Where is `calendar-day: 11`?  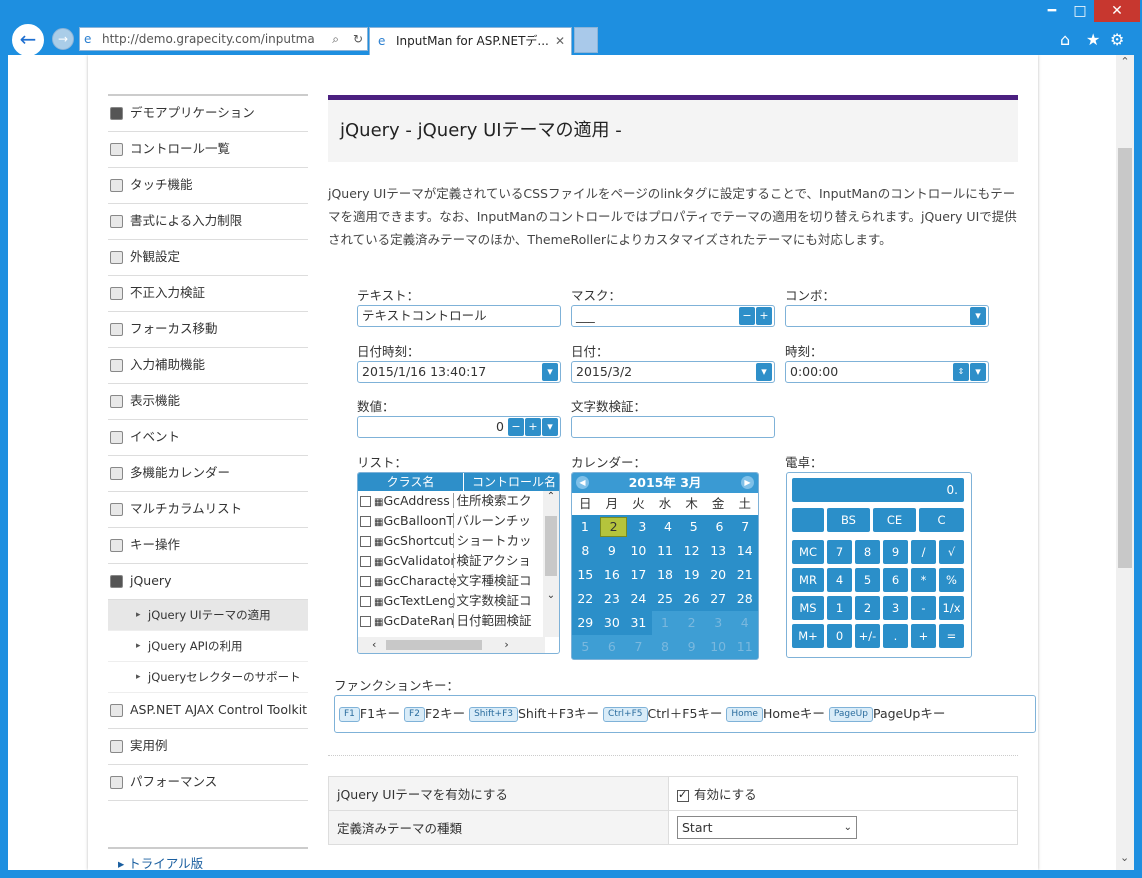
calendar-day: 11 is located at coordinates (665, 551).